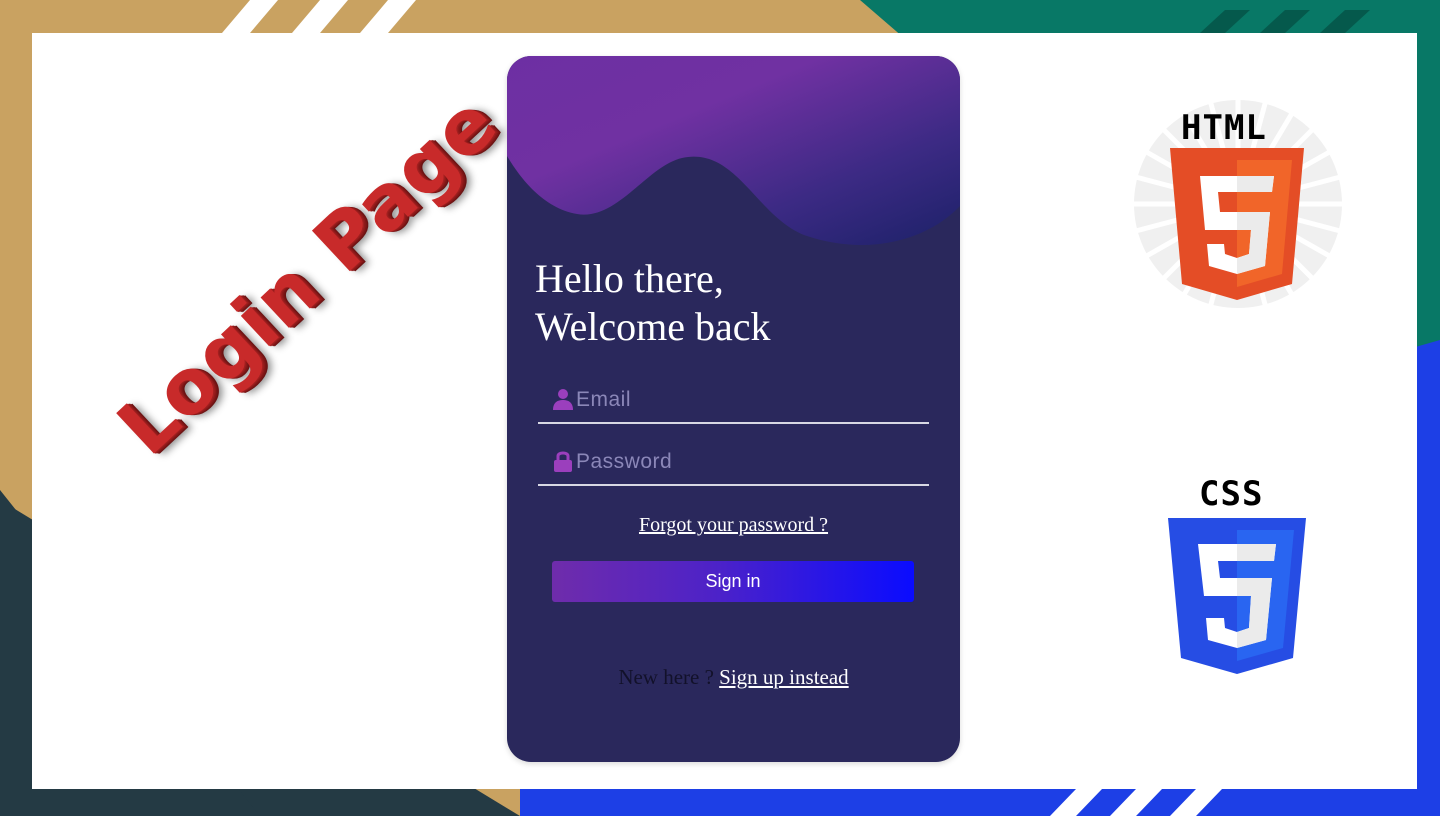 The image size is (1440, 816). What do you see at coordinates (563, 461) in the screenshot?
I see `lock-icon` at bounding box center [563, 461].